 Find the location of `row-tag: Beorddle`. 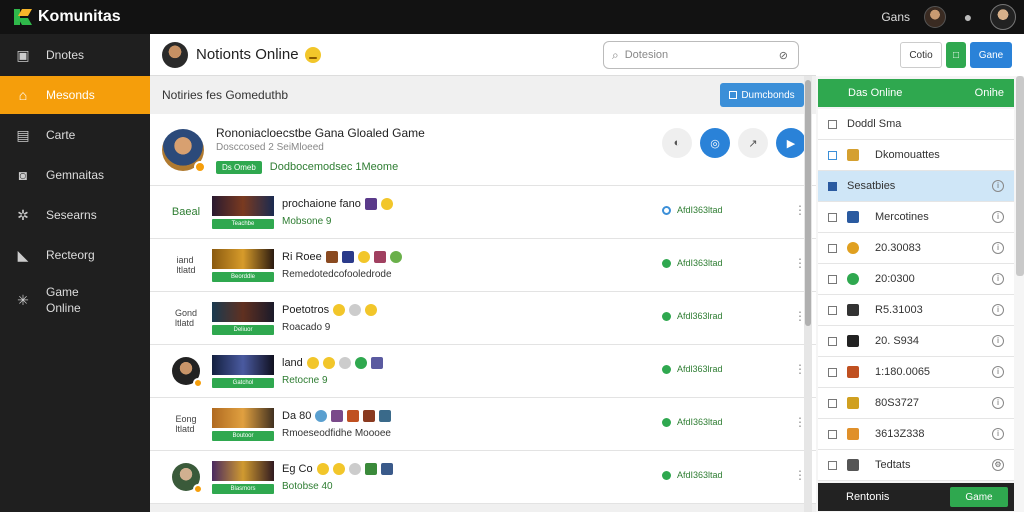

row-tag: Beorddle is located at coordinates (243, 276).